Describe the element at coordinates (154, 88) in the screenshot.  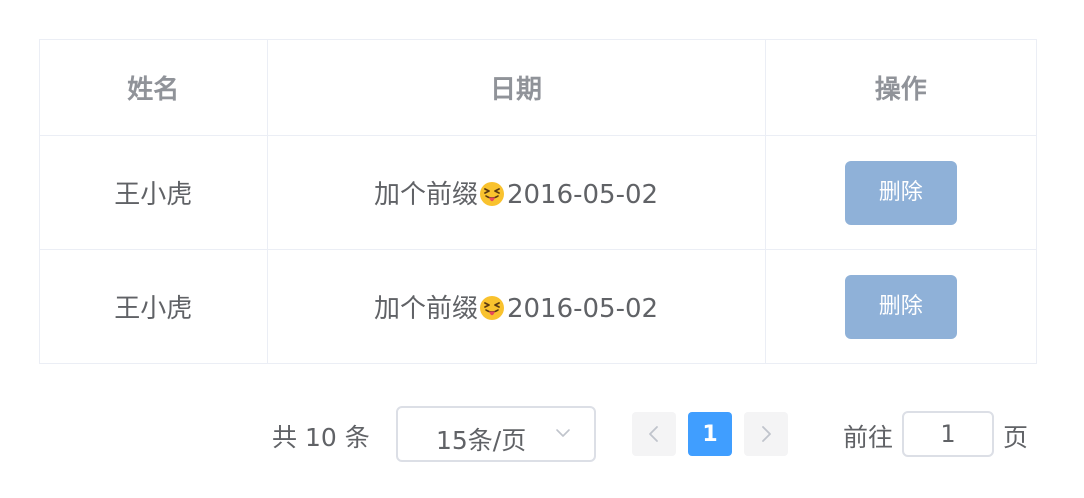
I see `header-name: 姓名` at that location.